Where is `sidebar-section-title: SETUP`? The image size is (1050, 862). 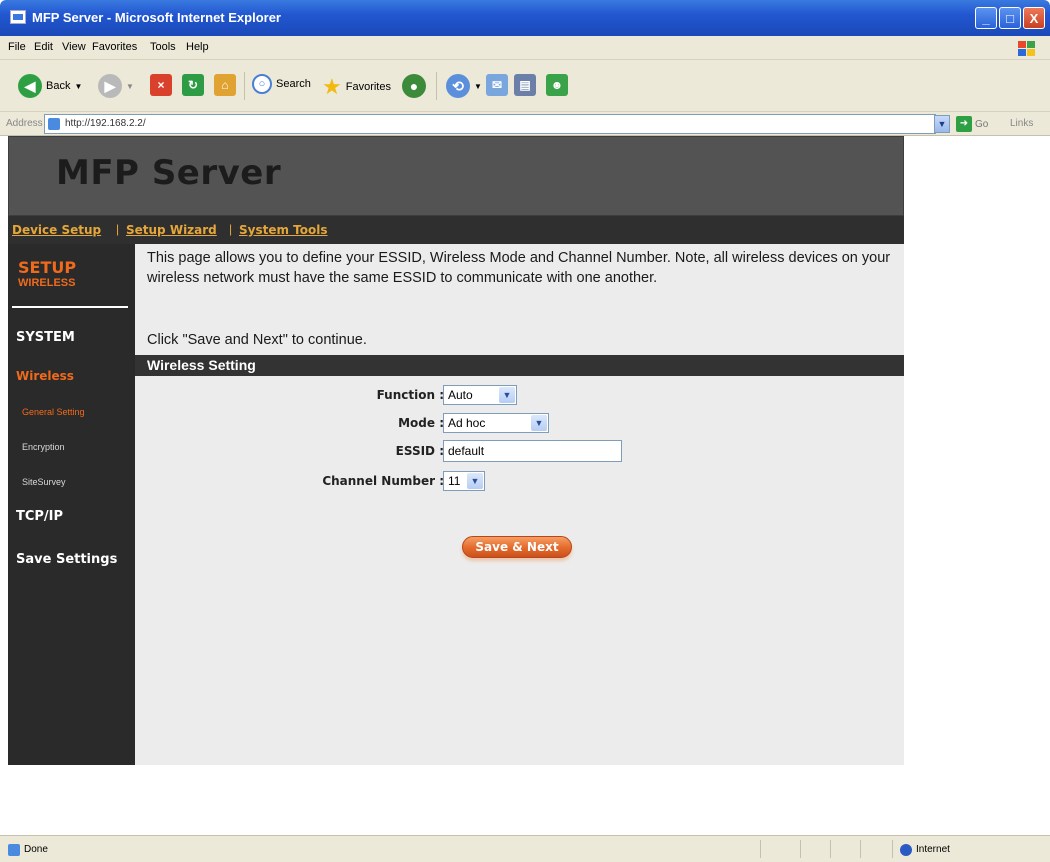 sidebar-section-title: SETUP is located at coordinates (47, 267).